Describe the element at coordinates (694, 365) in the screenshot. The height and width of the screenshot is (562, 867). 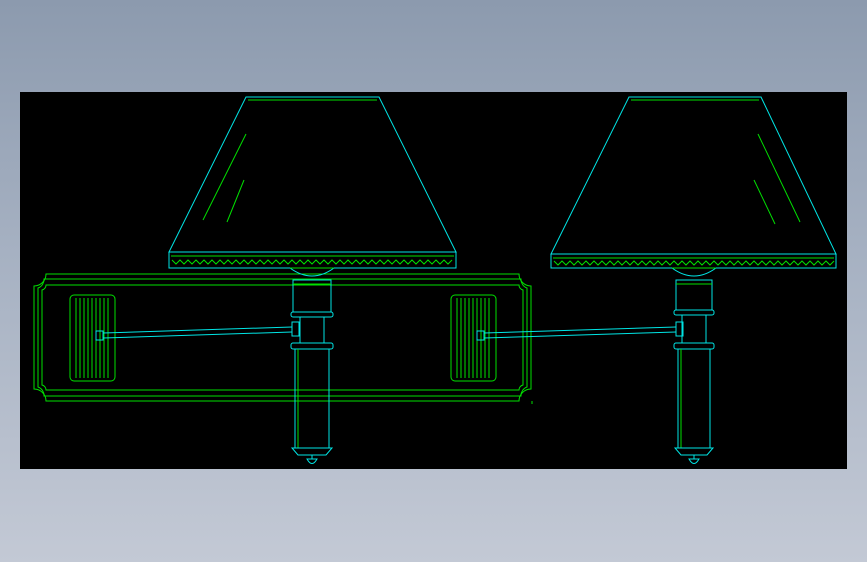
I see `lamp-body-right` at that location.